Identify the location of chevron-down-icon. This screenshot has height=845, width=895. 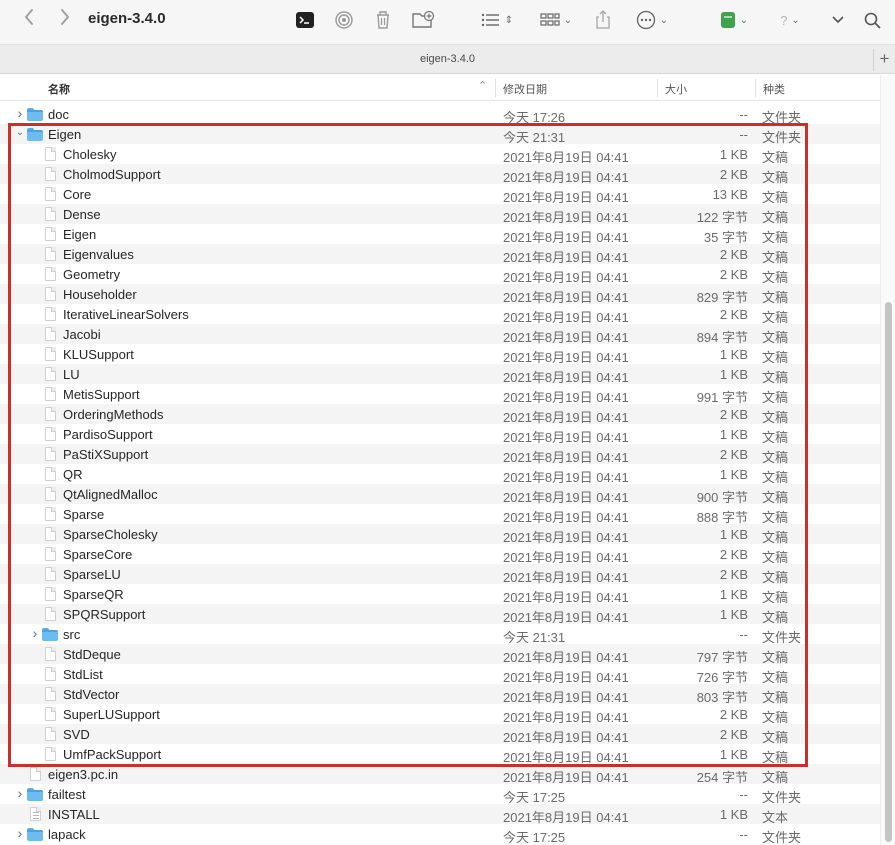
(838, 20).